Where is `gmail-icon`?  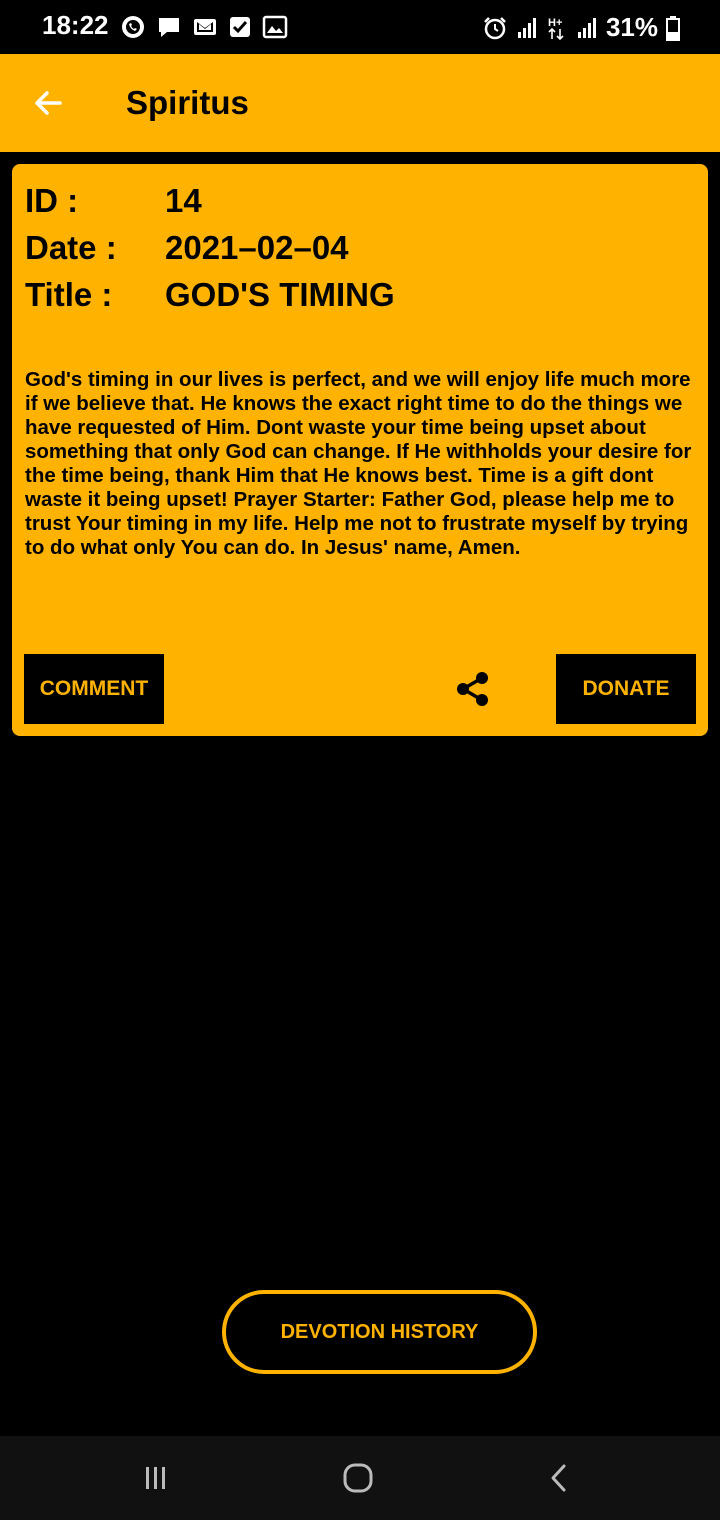
gmail-icon is located at coordinates (205, 27).